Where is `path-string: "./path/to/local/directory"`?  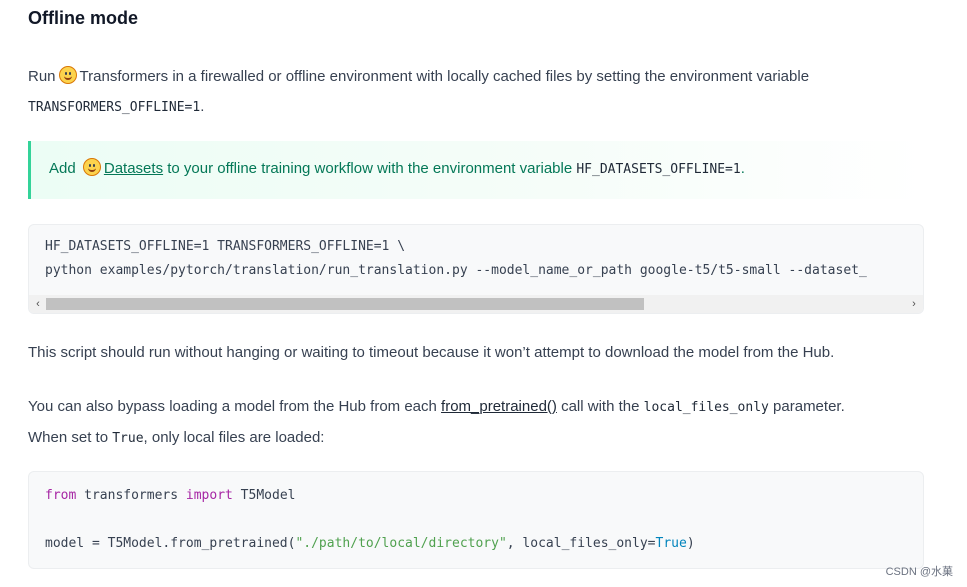
path-string: "./path/to/local/directory" is located at coordinates (401, 543).